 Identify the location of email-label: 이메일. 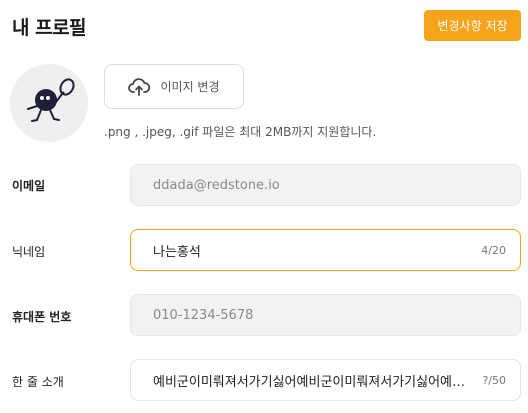
(29, 186).